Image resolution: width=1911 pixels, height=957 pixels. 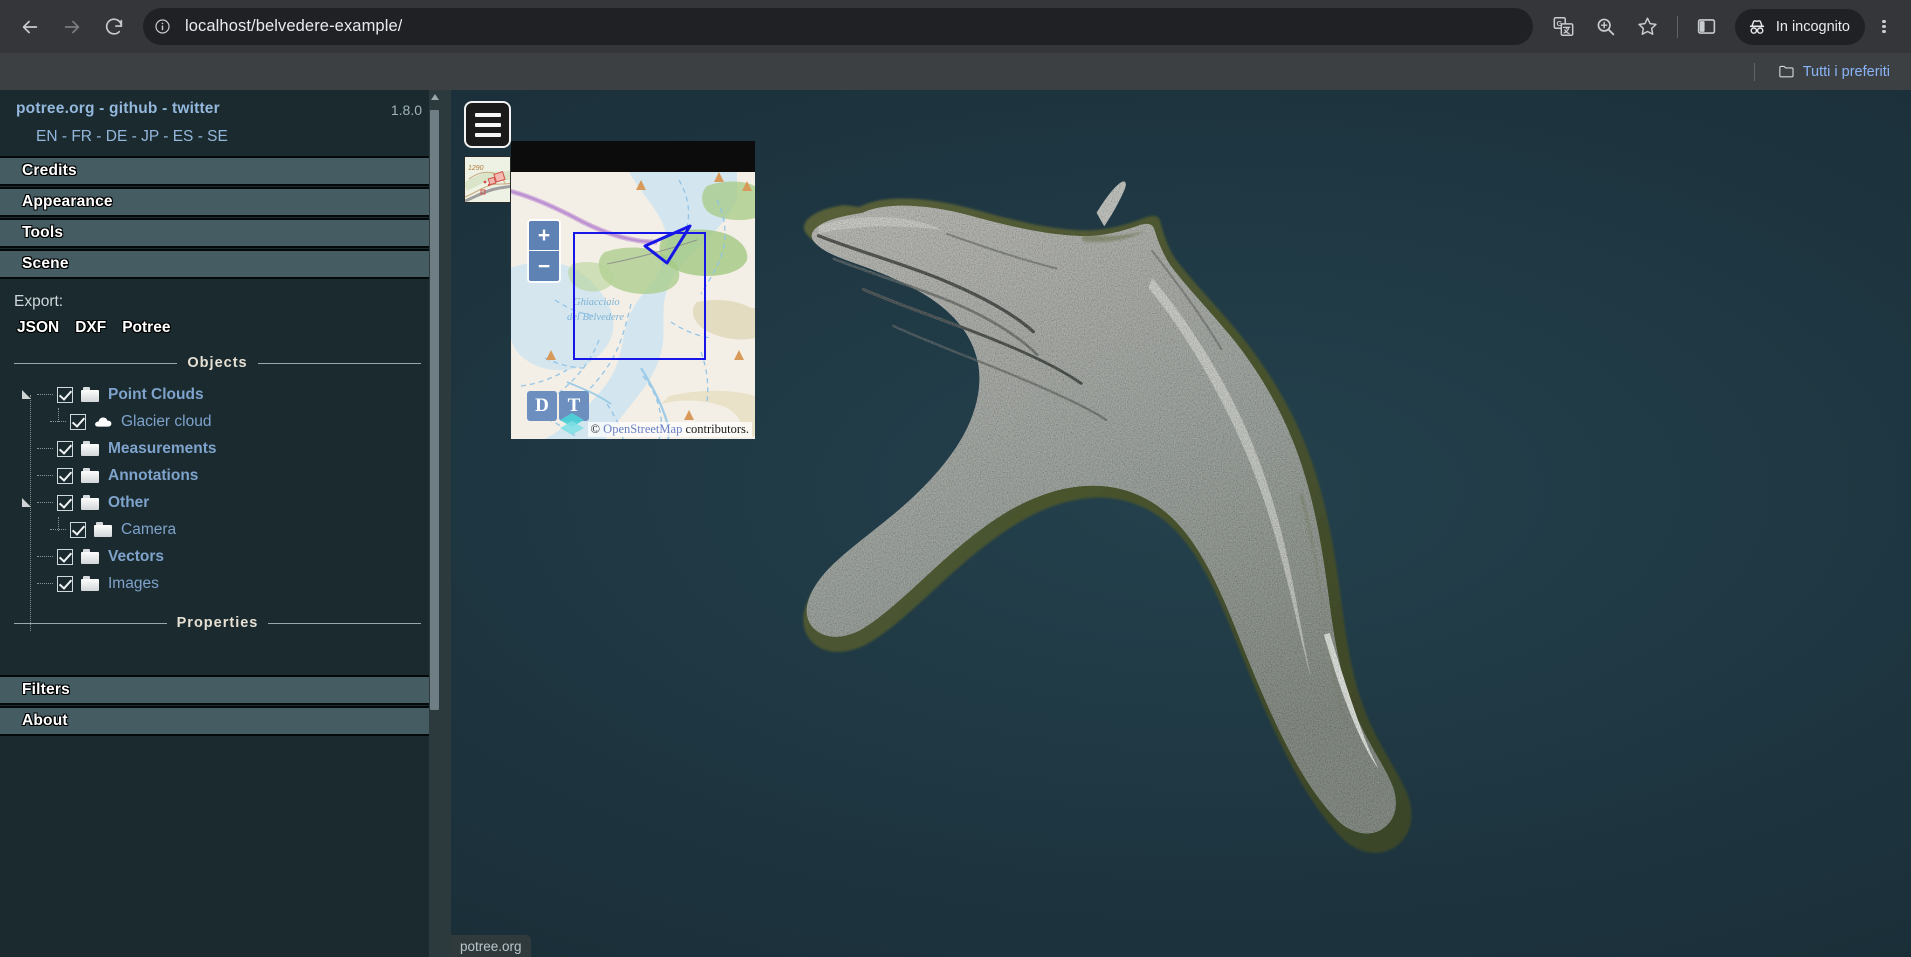 I want to click on properties-divider: Properties, so click(x=218, y=623).